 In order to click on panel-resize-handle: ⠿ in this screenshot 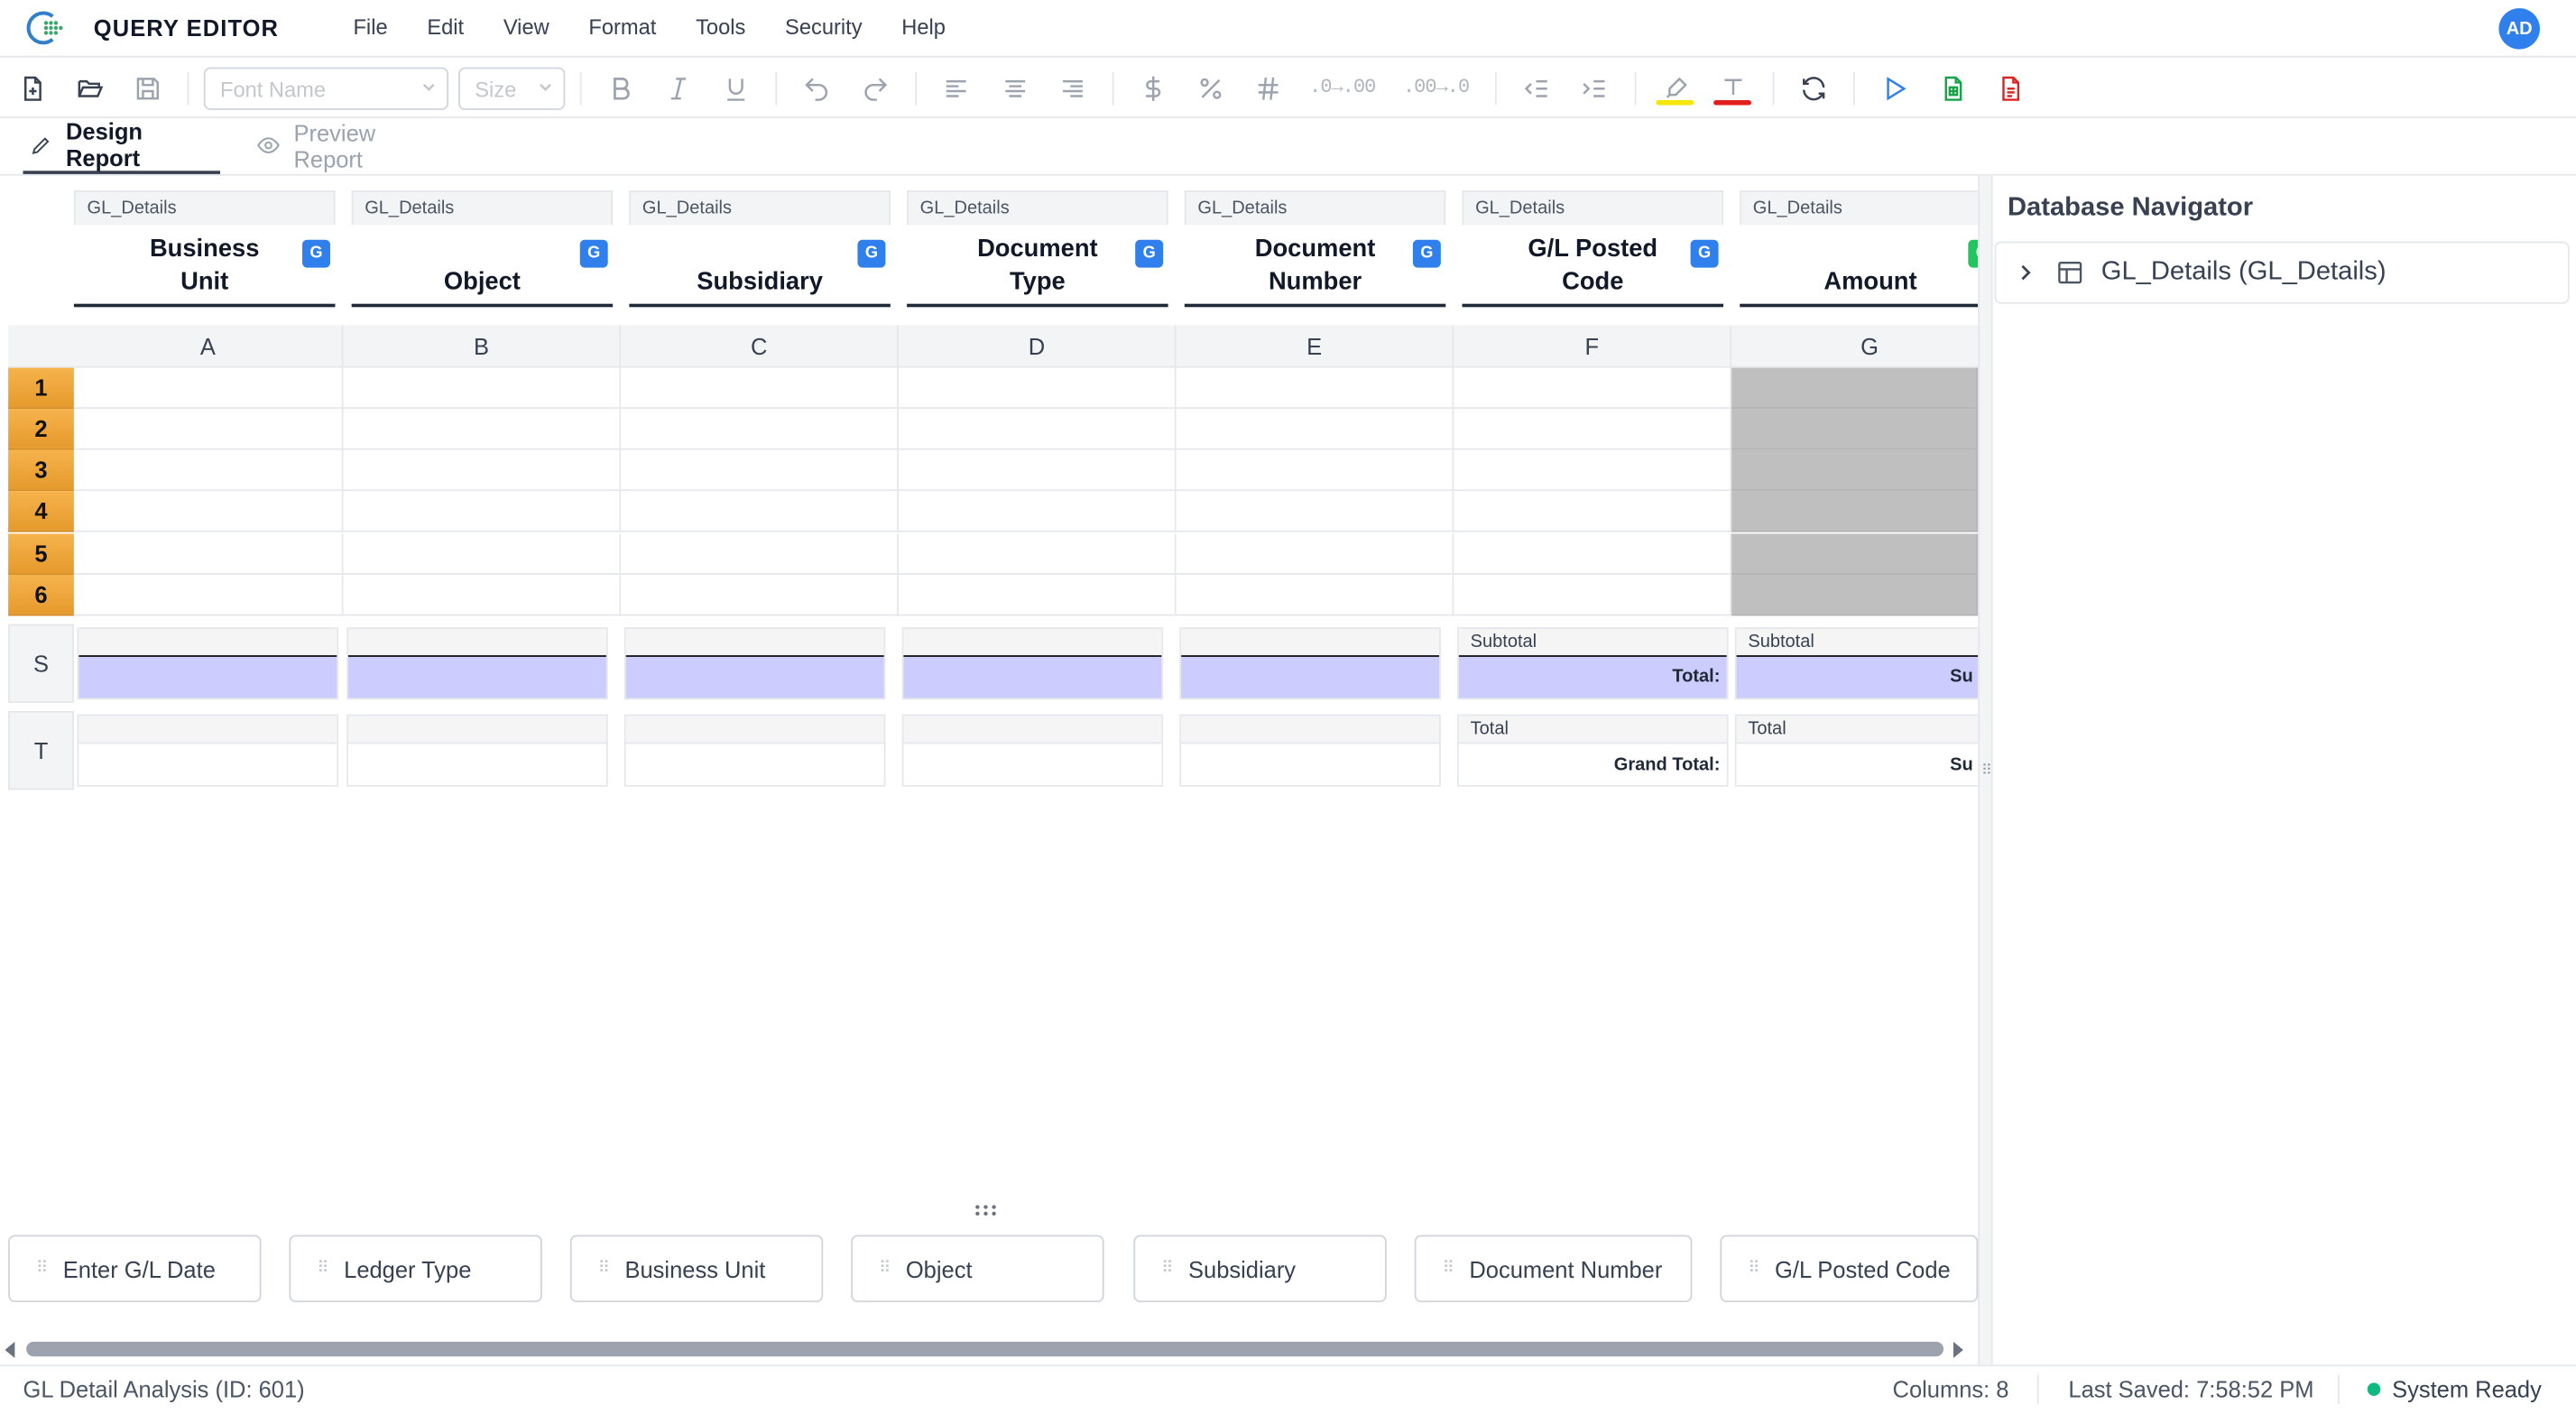, I will do `click(1985, 770)`.